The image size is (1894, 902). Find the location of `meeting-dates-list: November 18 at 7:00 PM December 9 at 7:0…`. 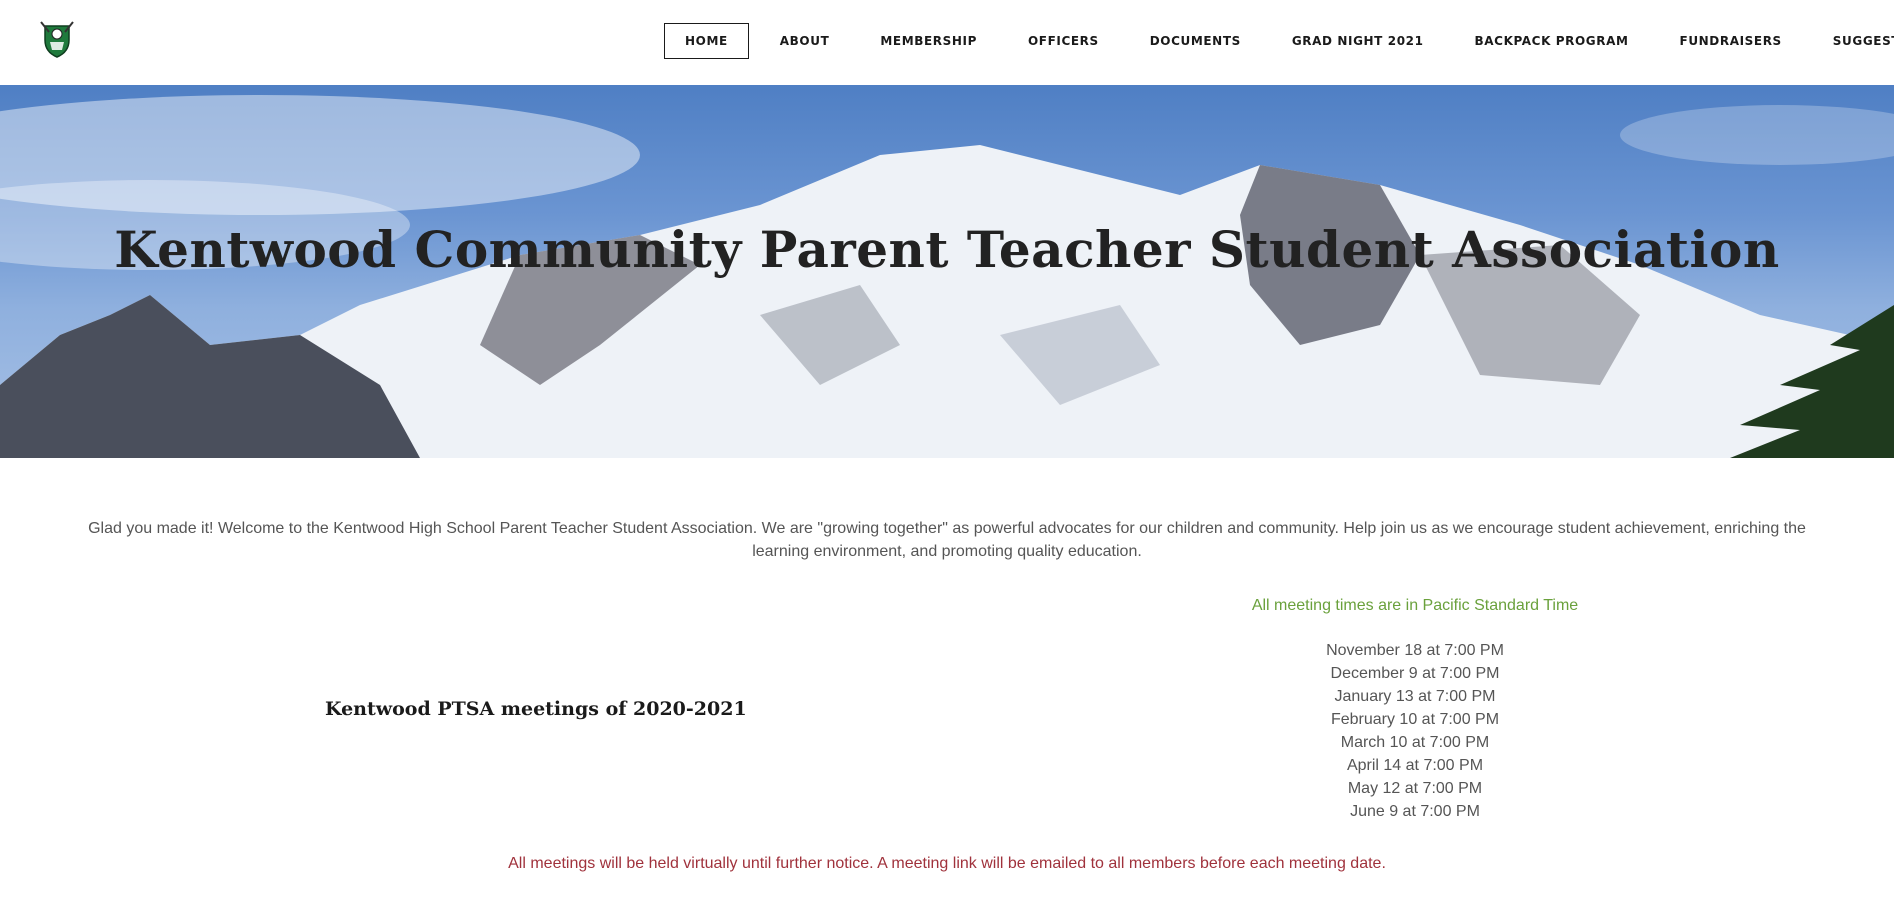

meeting-dates-list: November 18 at 7:00 PM December 9 at 7:0… is located at coordinates (1415, 731).